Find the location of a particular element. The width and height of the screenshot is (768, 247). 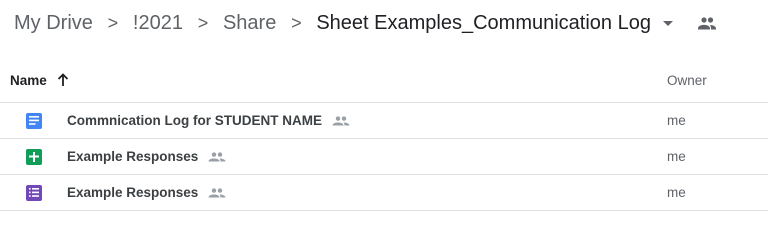

breadcrumb-my-drive: My Drive is located at coordinates (53, 23).